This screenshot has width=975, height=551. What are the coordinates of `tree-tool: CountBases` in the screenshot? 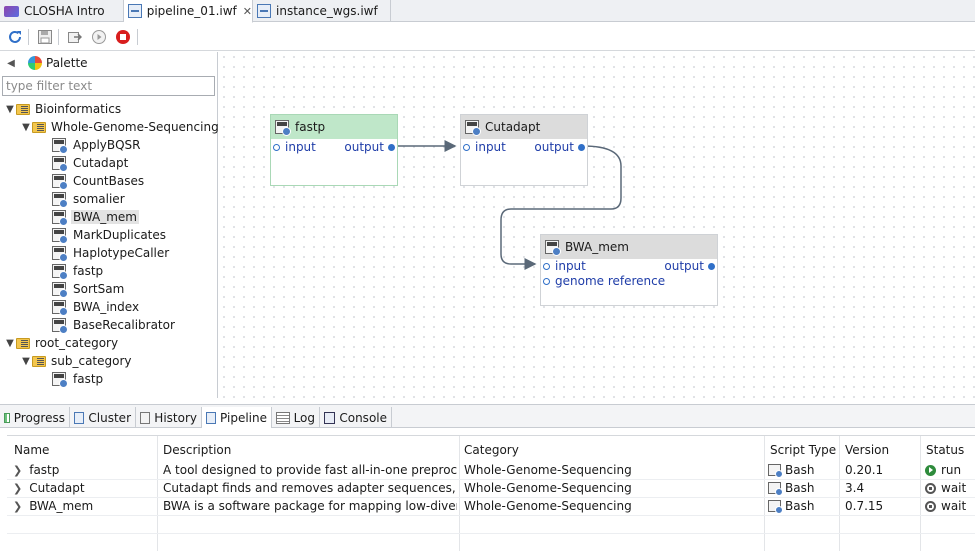 It's located at (99, 181).